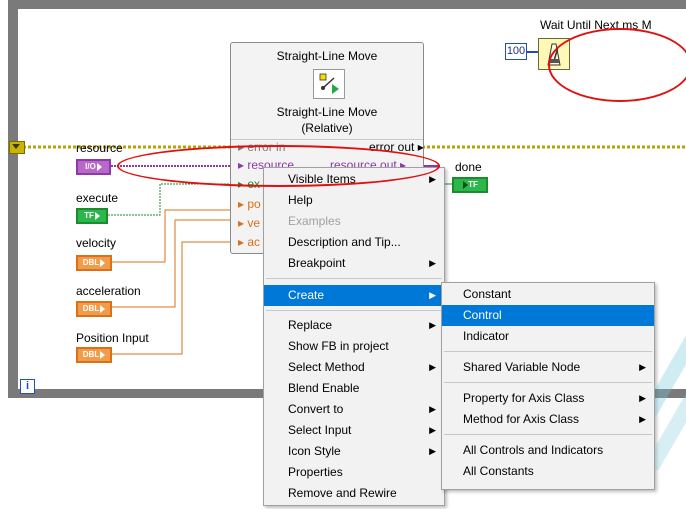 This screenshot has height=509, width=686. I want to click on resource-label: resource, so click(99, 148).